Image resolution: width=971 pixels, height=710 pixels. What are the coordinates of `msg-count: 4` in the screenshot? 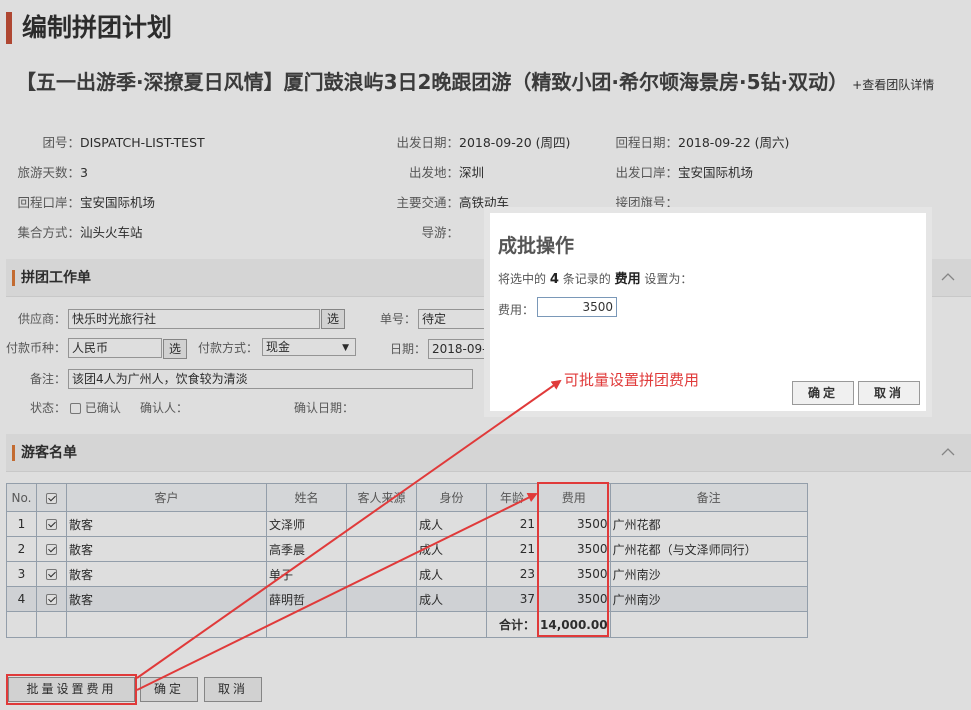 It's located at (554, 279).